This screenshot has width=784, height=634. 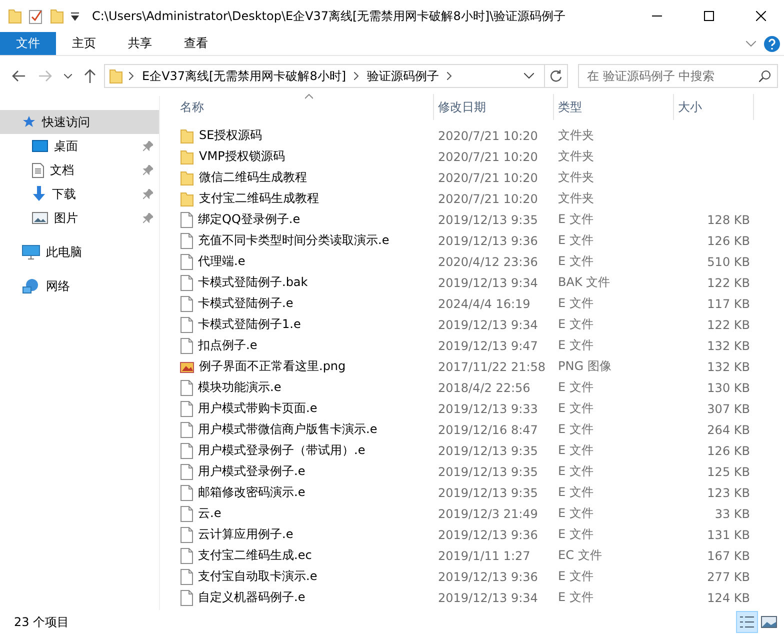 I want to click on modified-date: 2020/7/21 10:20, so click(x=488, y=177).